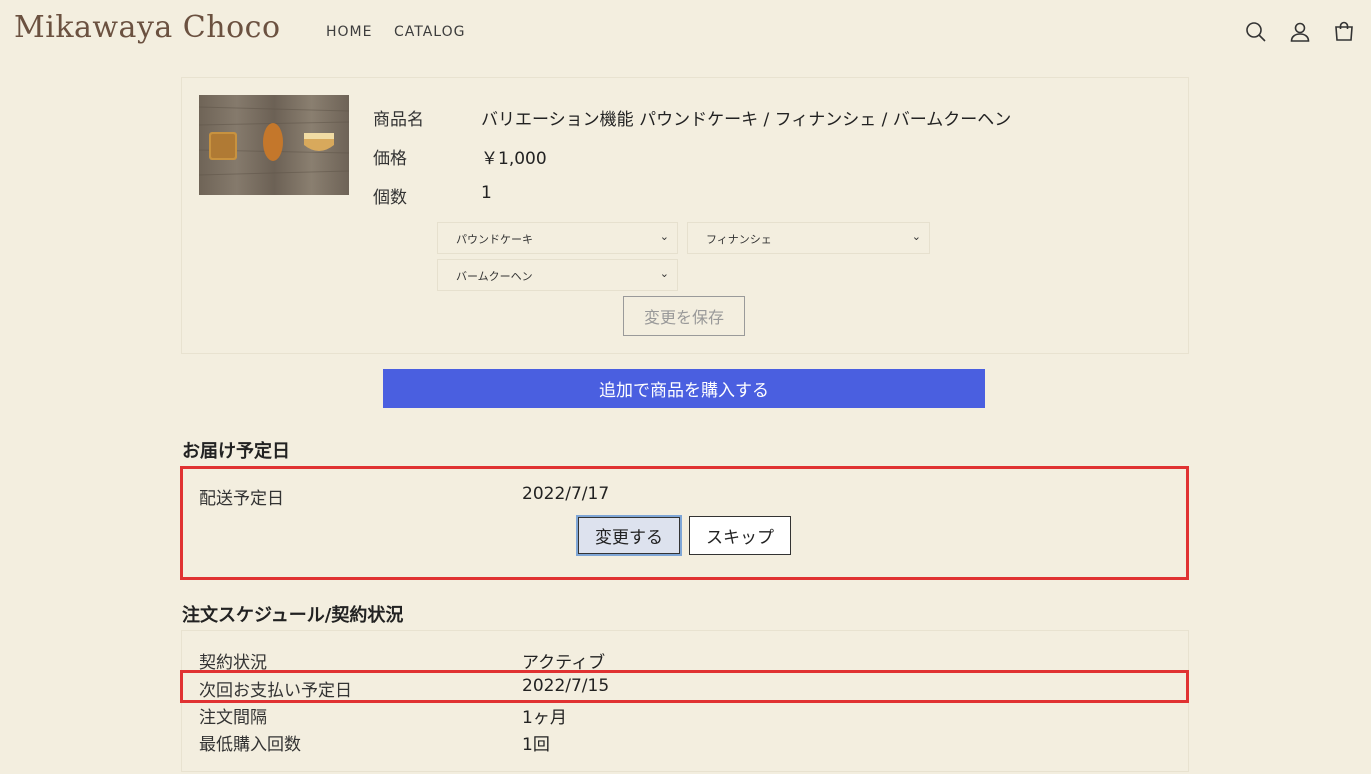  Describe the element at coordinates (293, 615) in the screenshot. I see `schedule-section-title: 注文スケジュール/契約状況` at that location.